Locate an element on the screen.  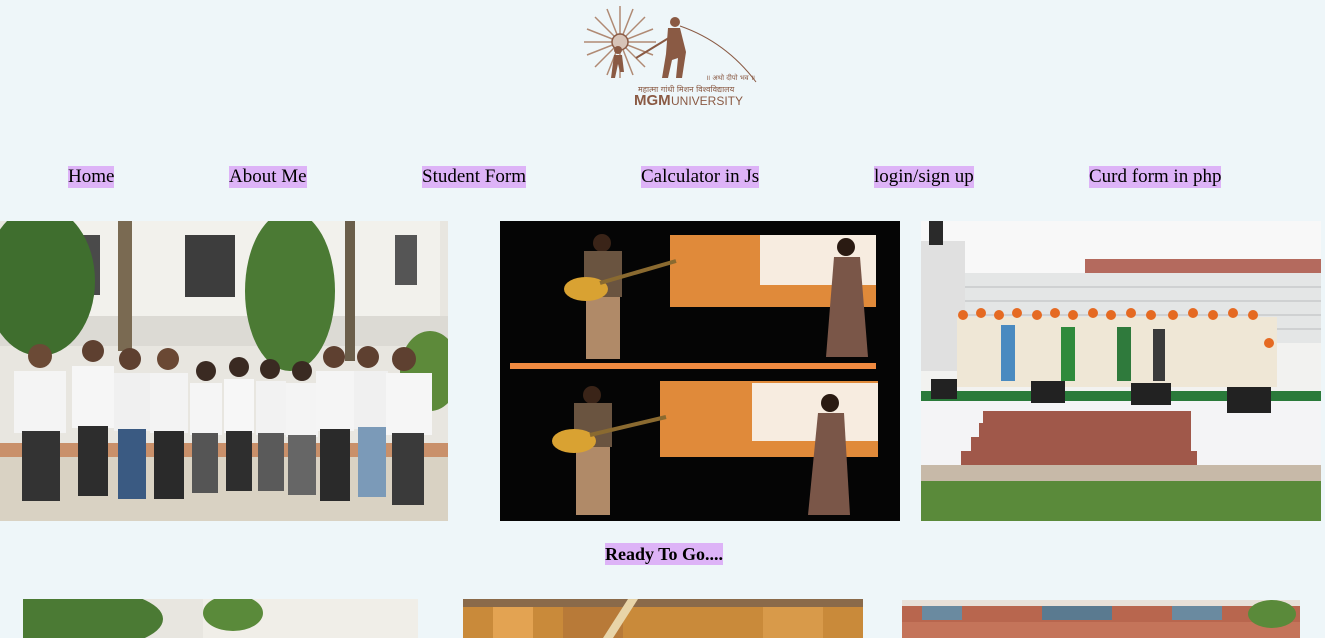
nav-about-me: About Me is located at coordinates (268, 177).